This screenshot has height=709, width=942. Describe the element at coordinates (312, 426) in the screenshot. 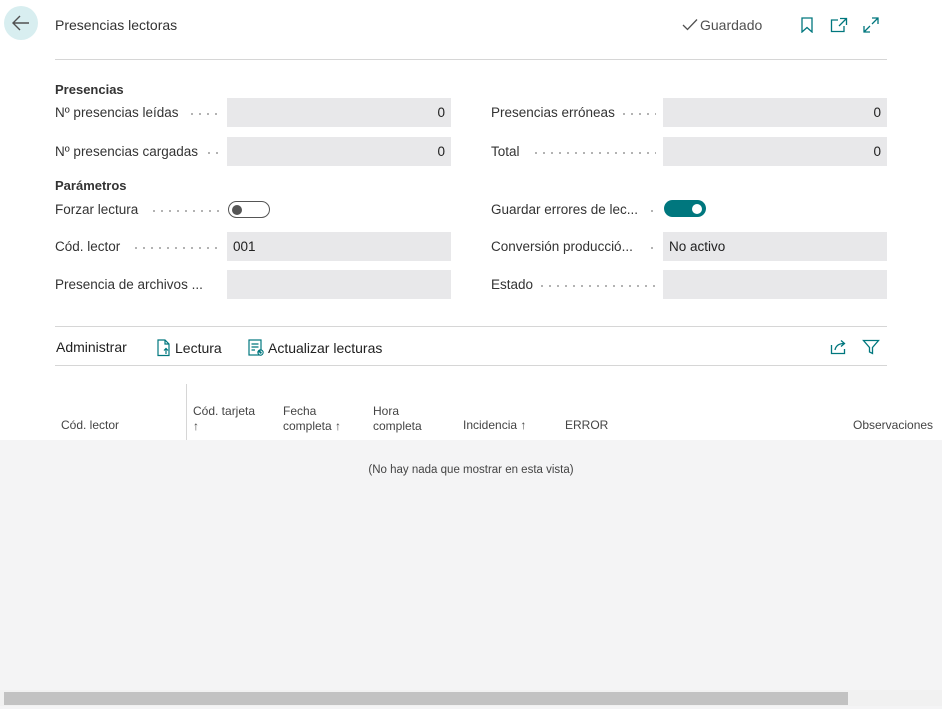

I see `column-header-text: completa ↑` at that location.